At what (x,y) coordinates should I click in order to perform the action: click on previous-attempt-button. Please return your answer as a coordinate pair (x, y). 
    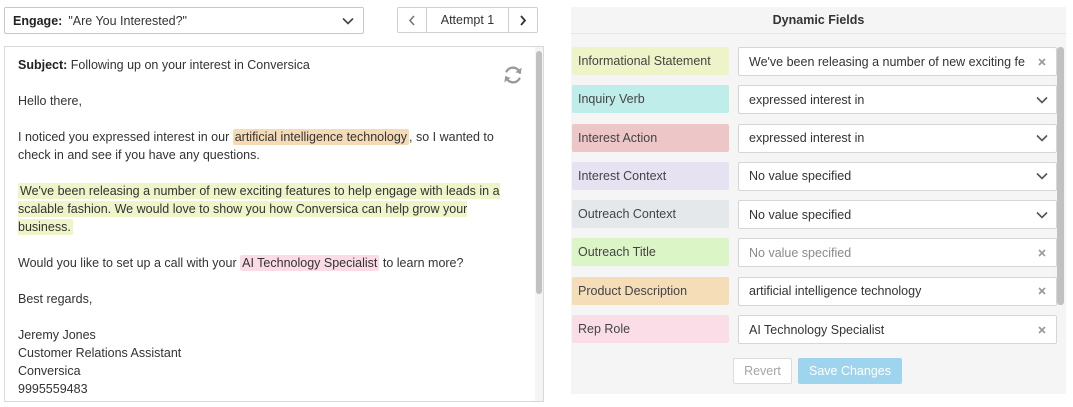
    Looking at the image, I should click on (412, 20).